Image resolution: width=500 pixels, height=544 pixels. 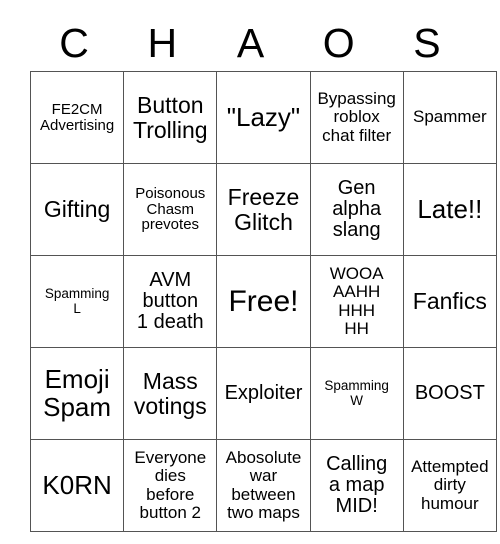 I want to click on bingo-cell: Abosolute war between two maps, so click(x=263, y=485).